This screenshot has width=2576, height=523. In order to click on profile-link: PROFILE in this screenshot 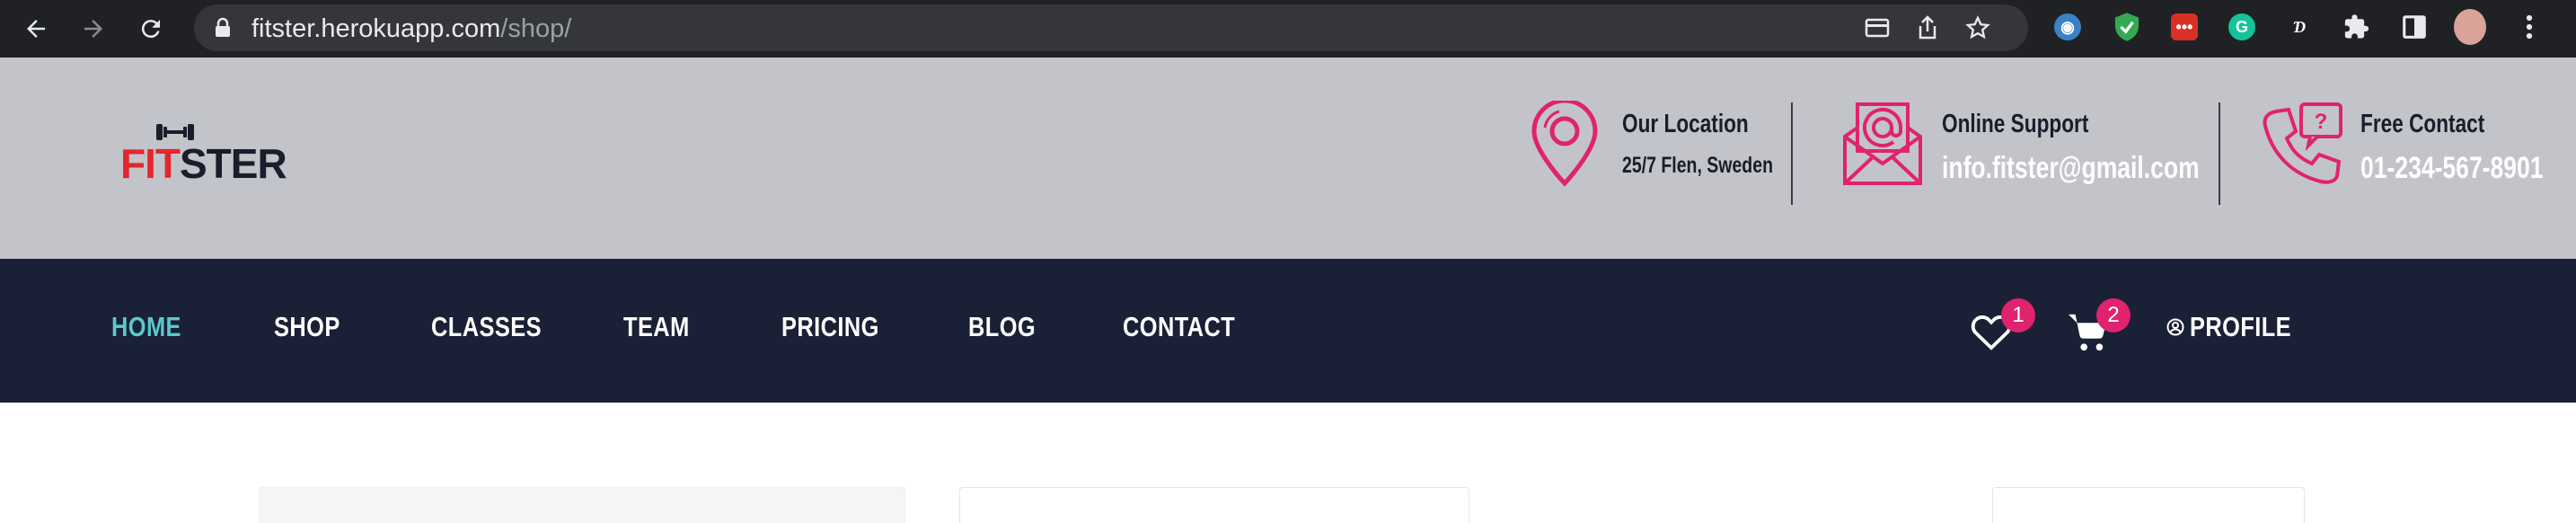, I will do `click(2229, 329)`.